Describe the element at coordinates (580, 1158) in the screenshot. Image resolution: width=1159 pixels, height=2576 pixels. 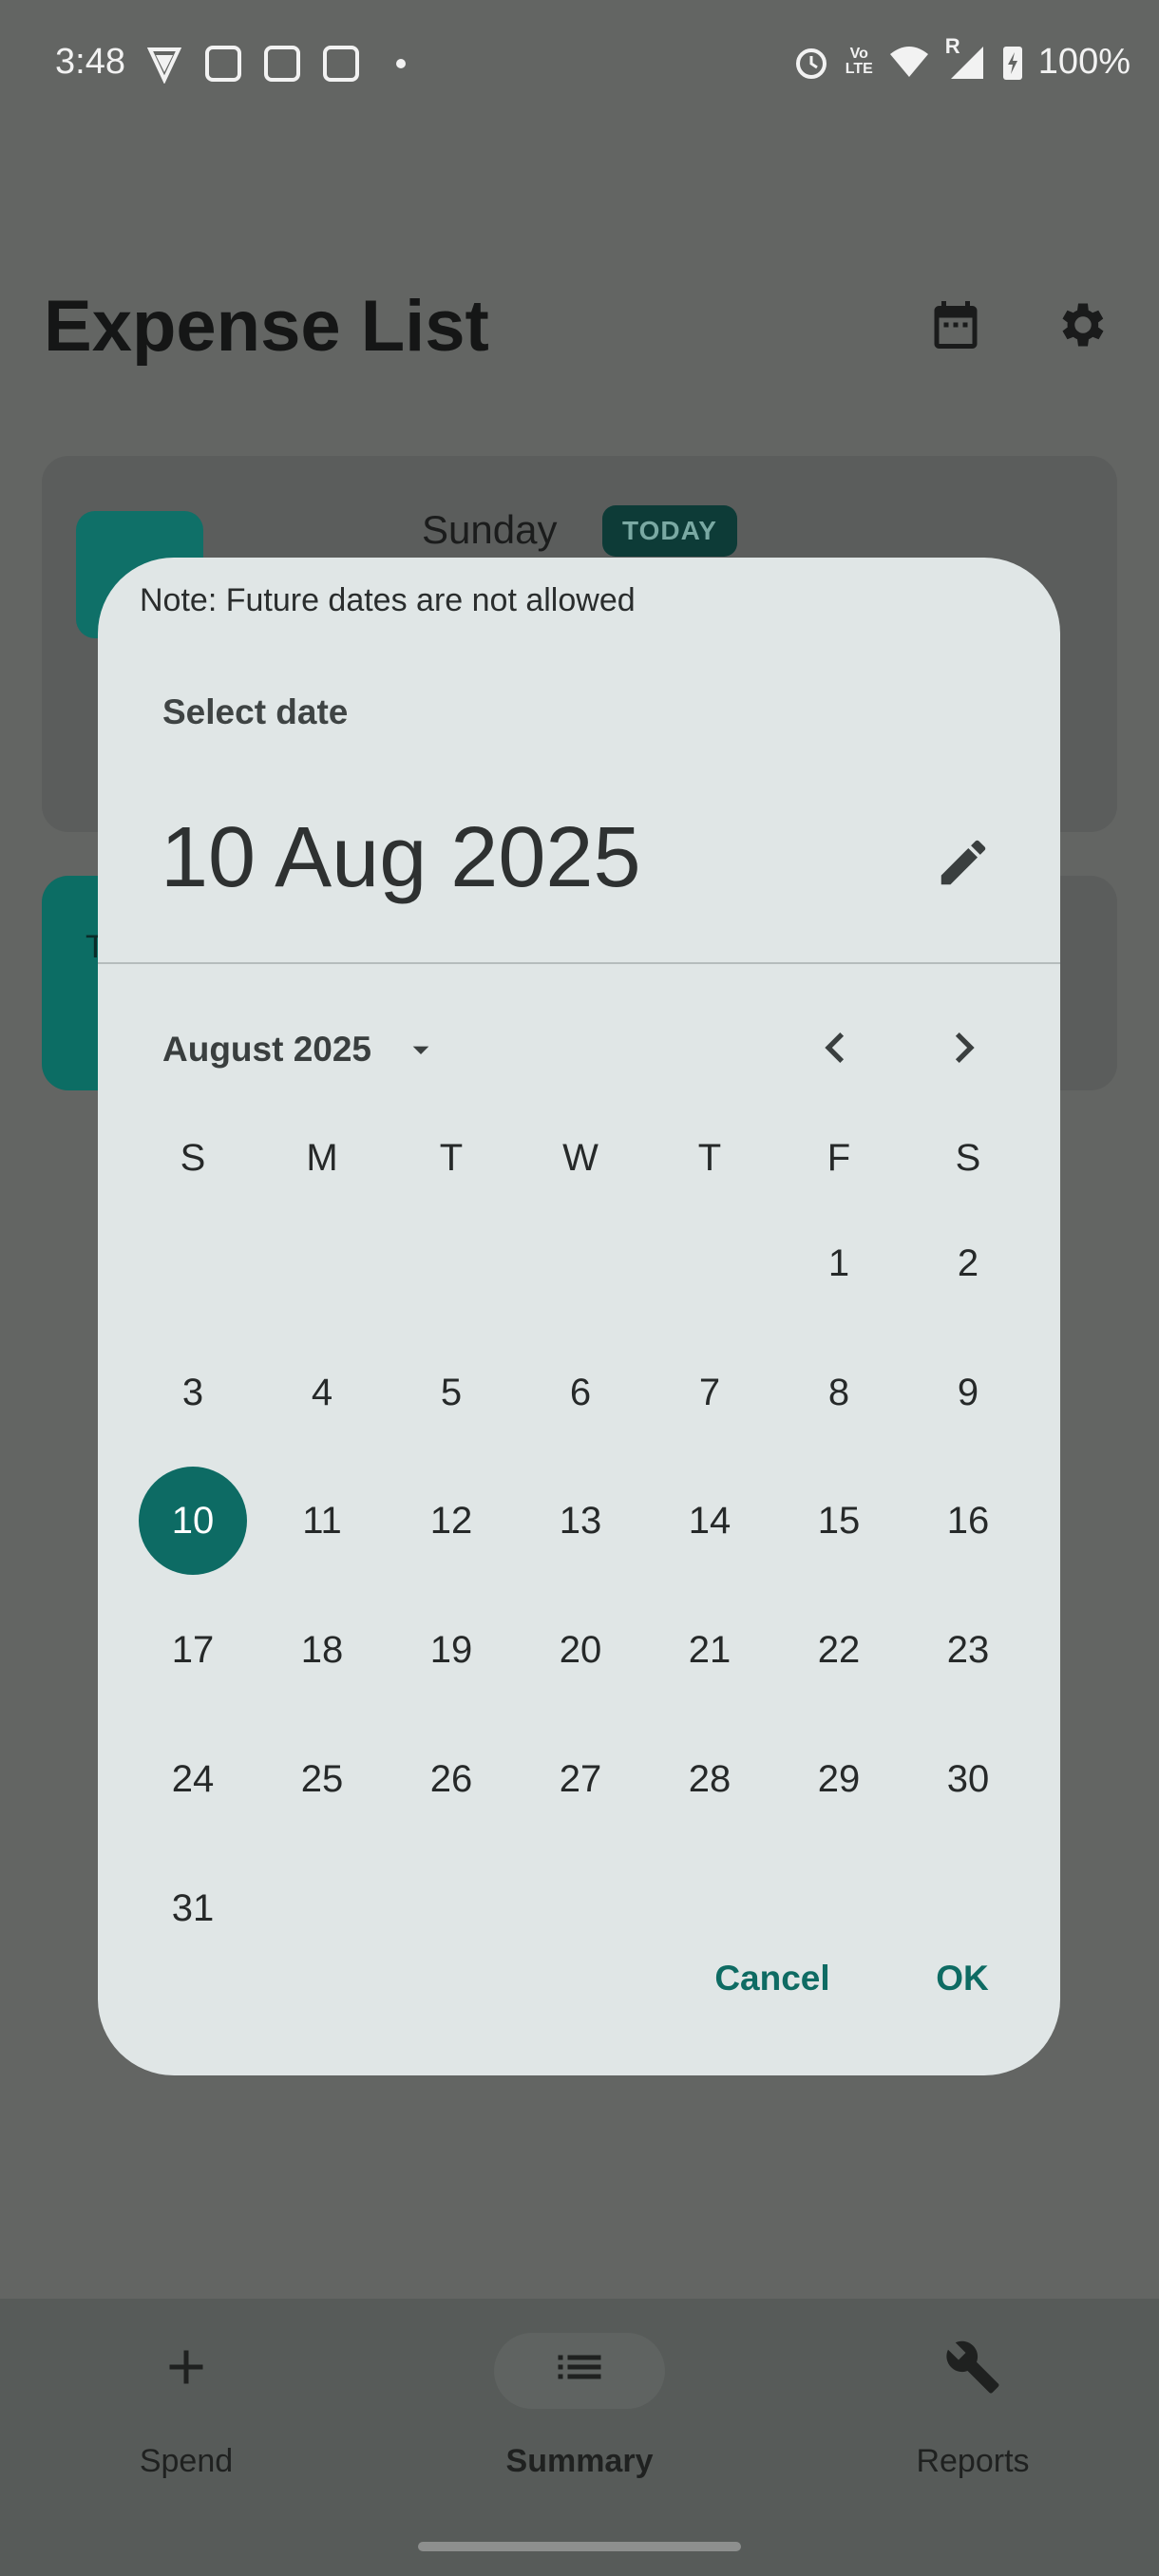
I see `weekday-label: W` at that location.